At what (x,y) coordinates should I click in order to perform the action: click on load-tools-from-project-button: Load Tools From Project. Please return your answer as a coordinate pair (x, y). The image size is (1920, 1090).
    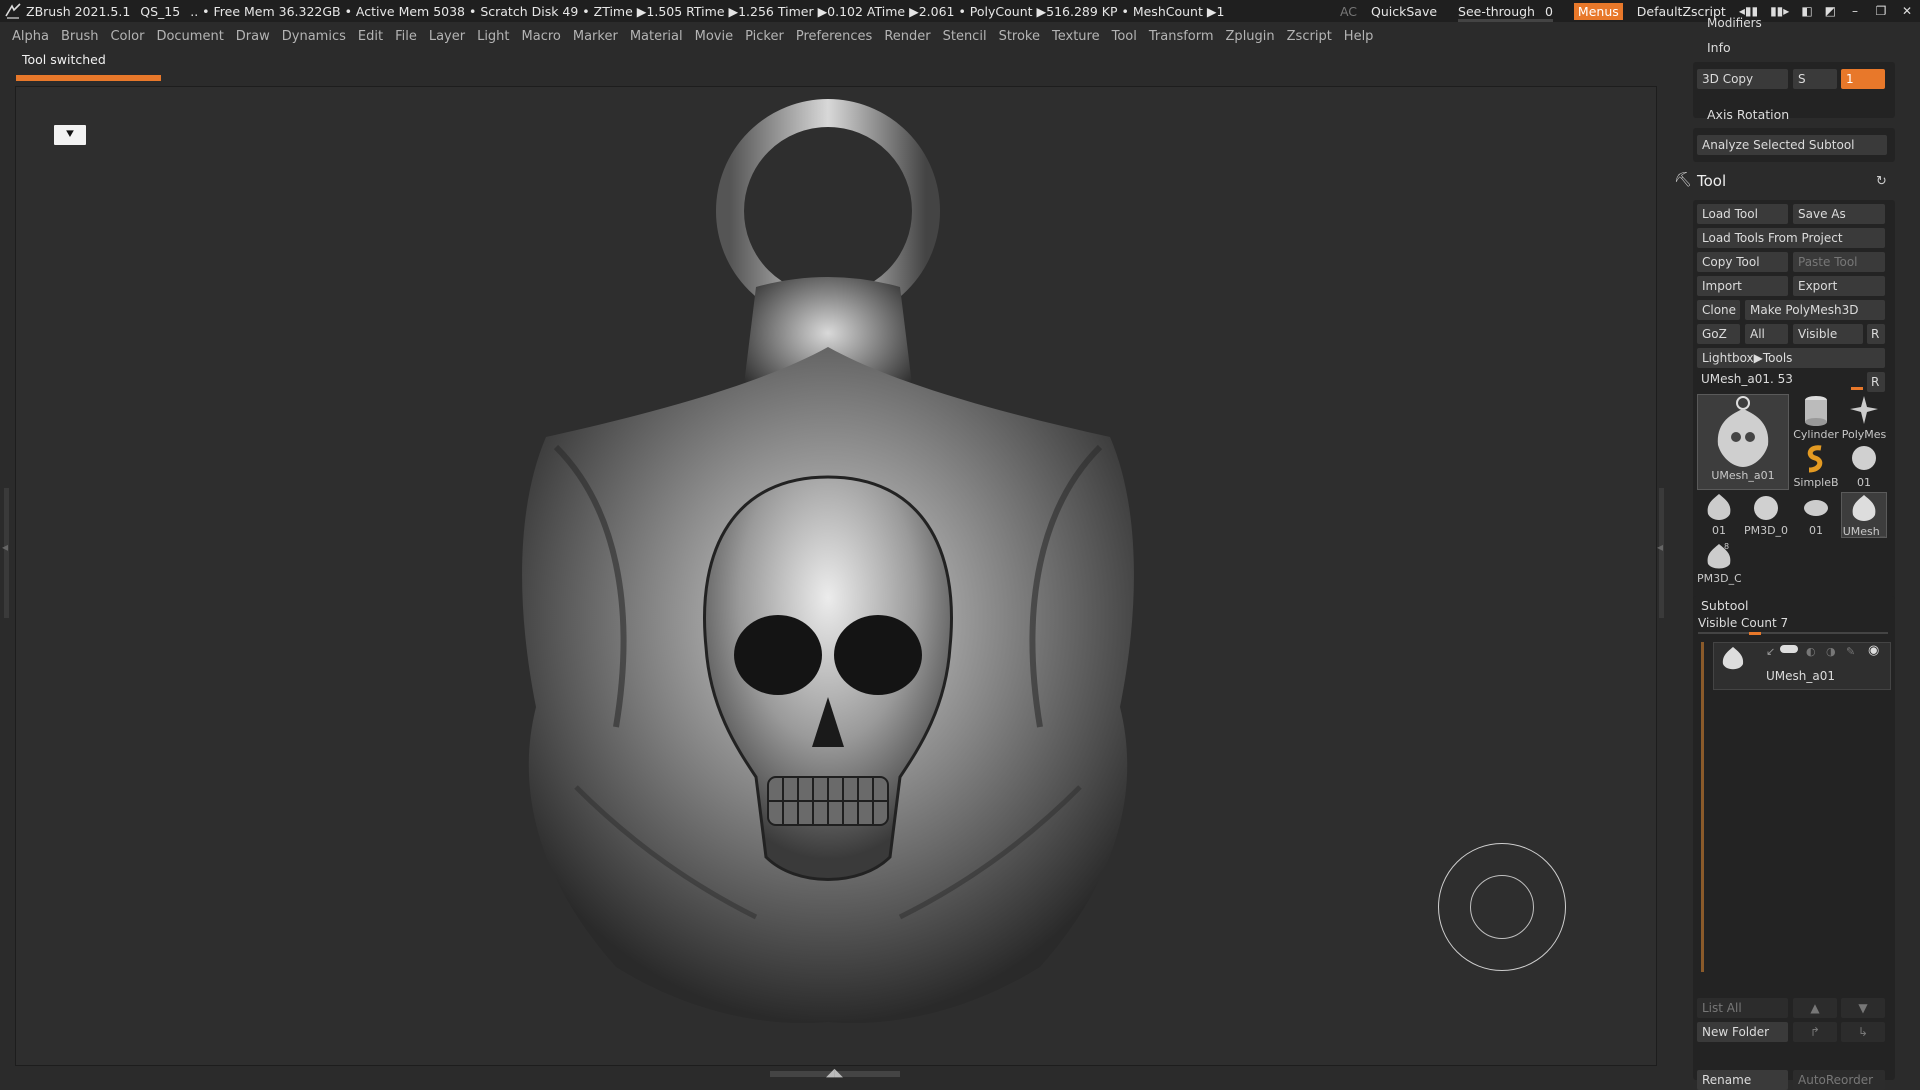
    Looking at the image, I should click on (1791, 238).